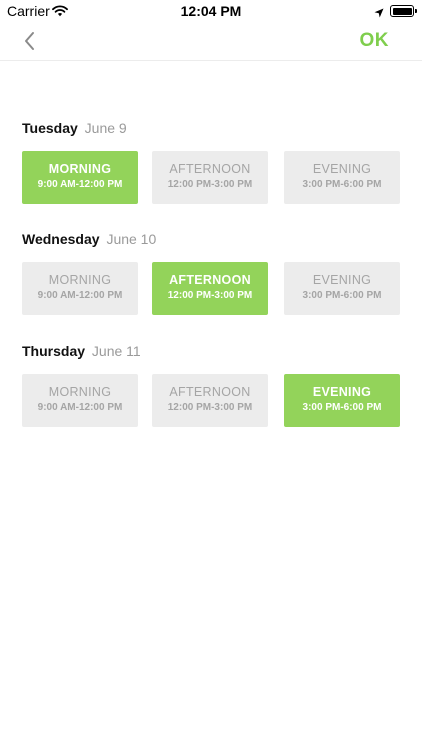 Image resolution: width=422 pixels, height=750 pixels. What do you see at coordinates (116, 351) in the screenshot?
I see `date-label: June 11` at bounding box center [116, 351].